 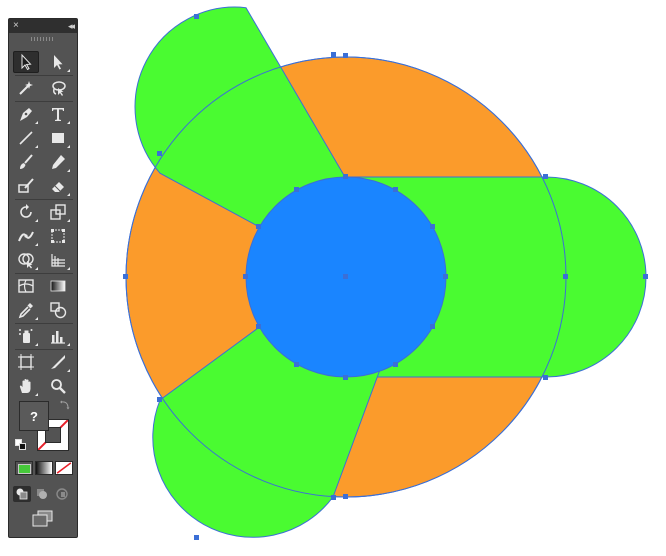 I want to click on line-icon, so click(x=26, y=138).